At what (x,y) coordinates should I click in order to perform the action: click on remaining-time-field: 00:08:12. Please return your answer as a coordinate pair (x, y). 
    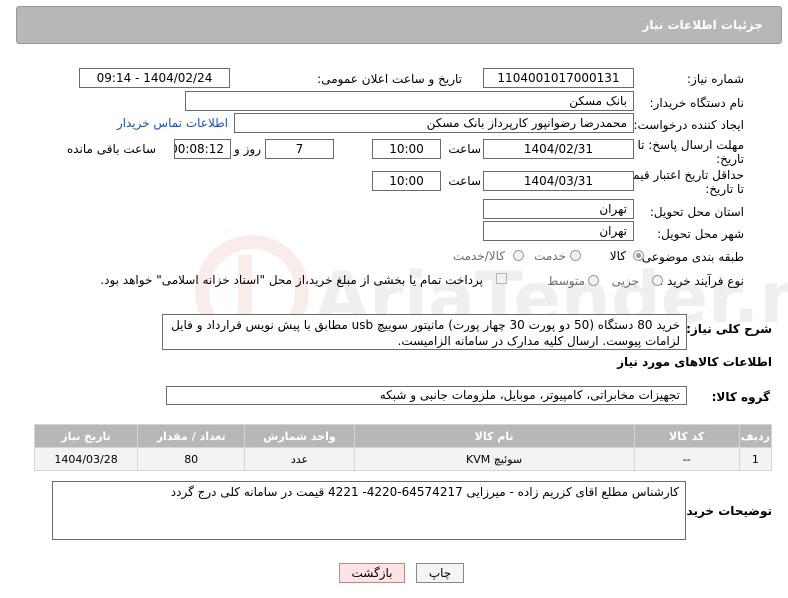
    Looking at the image, I should click on (202, 149).